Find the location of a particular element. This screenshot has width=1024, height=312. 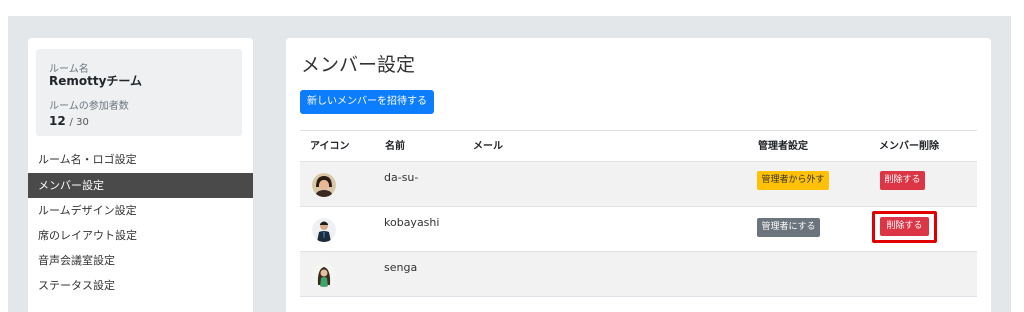

avatar-woman-icon is located at coordinates (324, 185).